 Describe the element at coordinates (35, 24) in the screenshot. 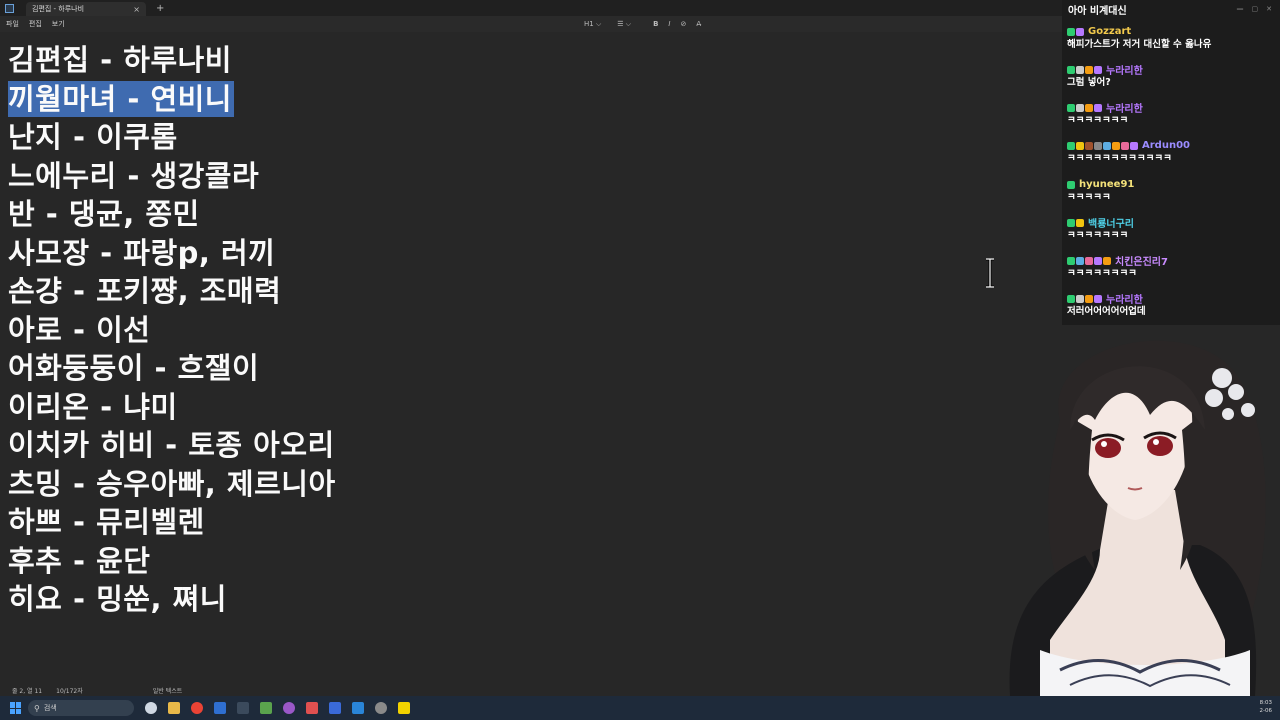

I see `menu-edit: 편집` at that location.